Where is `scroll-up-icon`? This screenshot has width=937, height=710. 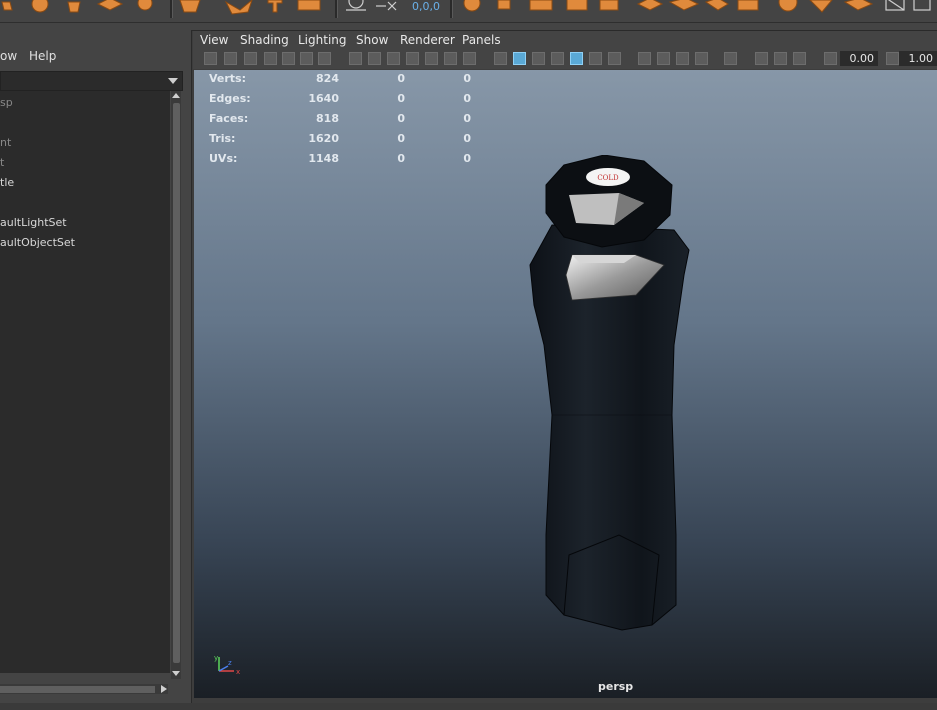
scroll-up-icon is located at coordinates (176, 95).